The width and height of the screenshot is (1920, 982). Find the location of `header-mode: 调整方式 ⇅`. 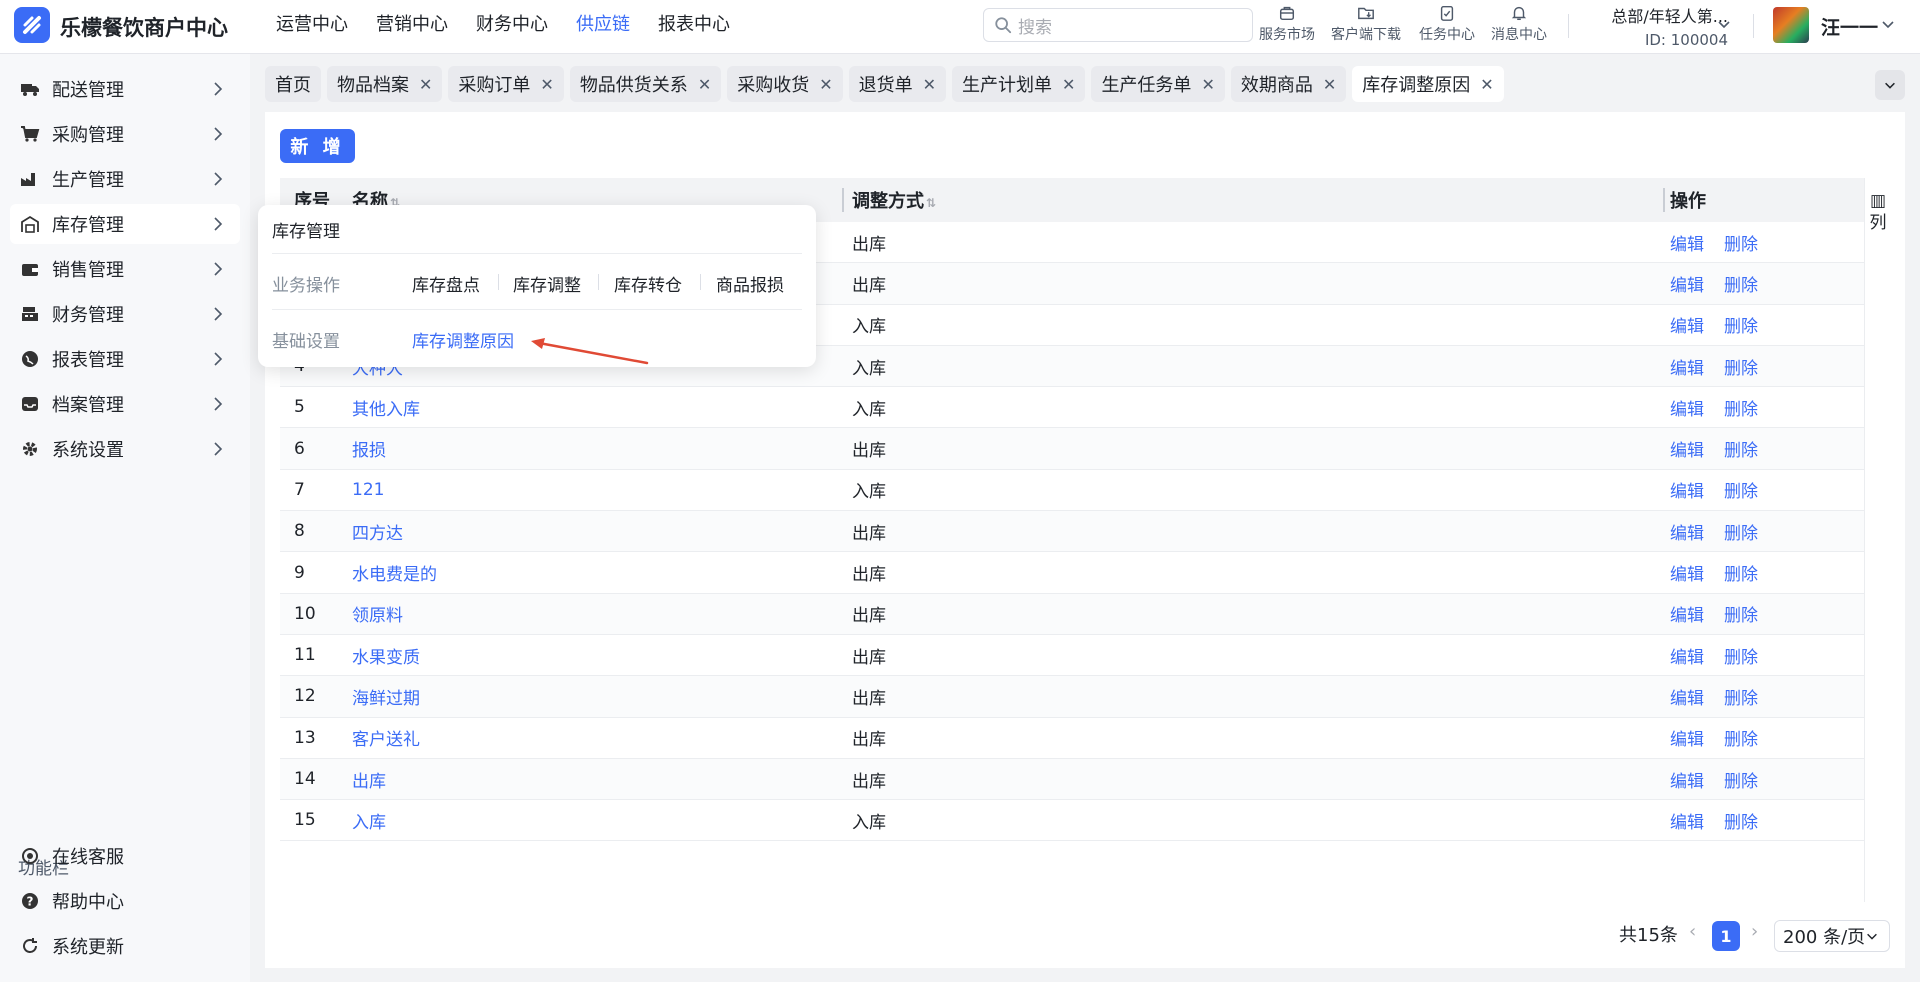

header-mode: 调整方式 ⇅ is located at coordinates (1252, 200).